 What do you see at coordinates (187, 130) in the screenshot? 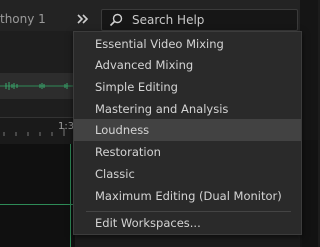
I see `menu-item-loudness: Loudness` at bounding box center [187, 130].